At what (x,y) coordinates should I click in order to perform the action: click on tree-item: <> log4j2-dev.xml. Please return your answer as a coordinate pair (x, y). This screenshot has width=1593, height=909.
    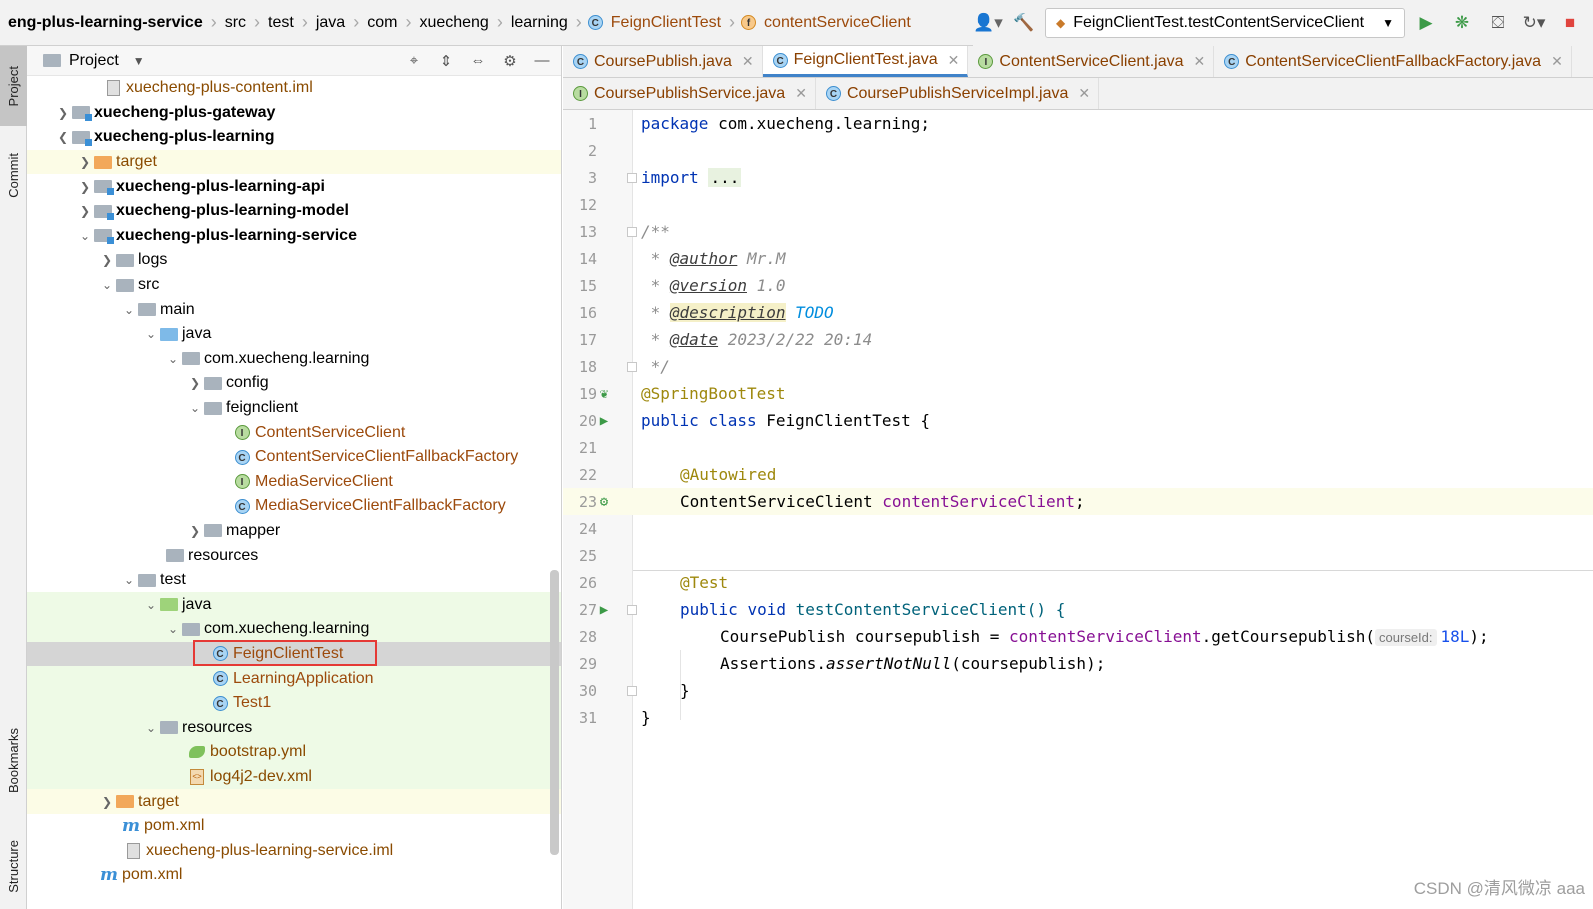
    Looking at the image, I should click on (294, 777).